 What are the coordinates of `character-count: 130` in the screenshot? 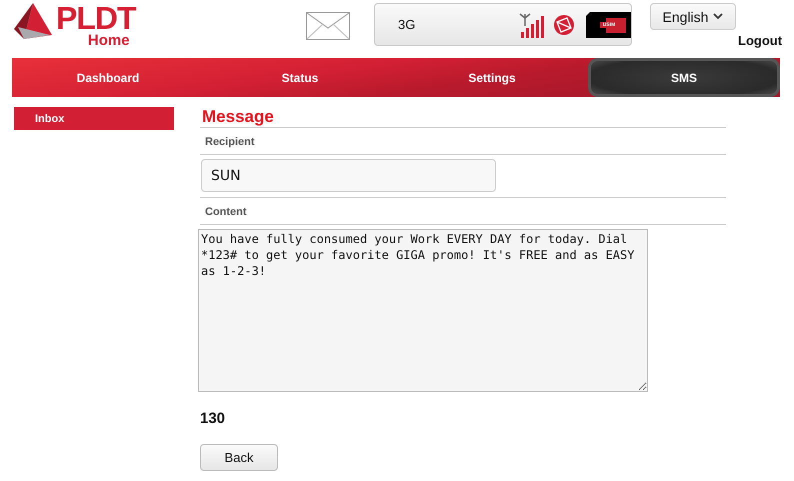 It's located at (213, 418).